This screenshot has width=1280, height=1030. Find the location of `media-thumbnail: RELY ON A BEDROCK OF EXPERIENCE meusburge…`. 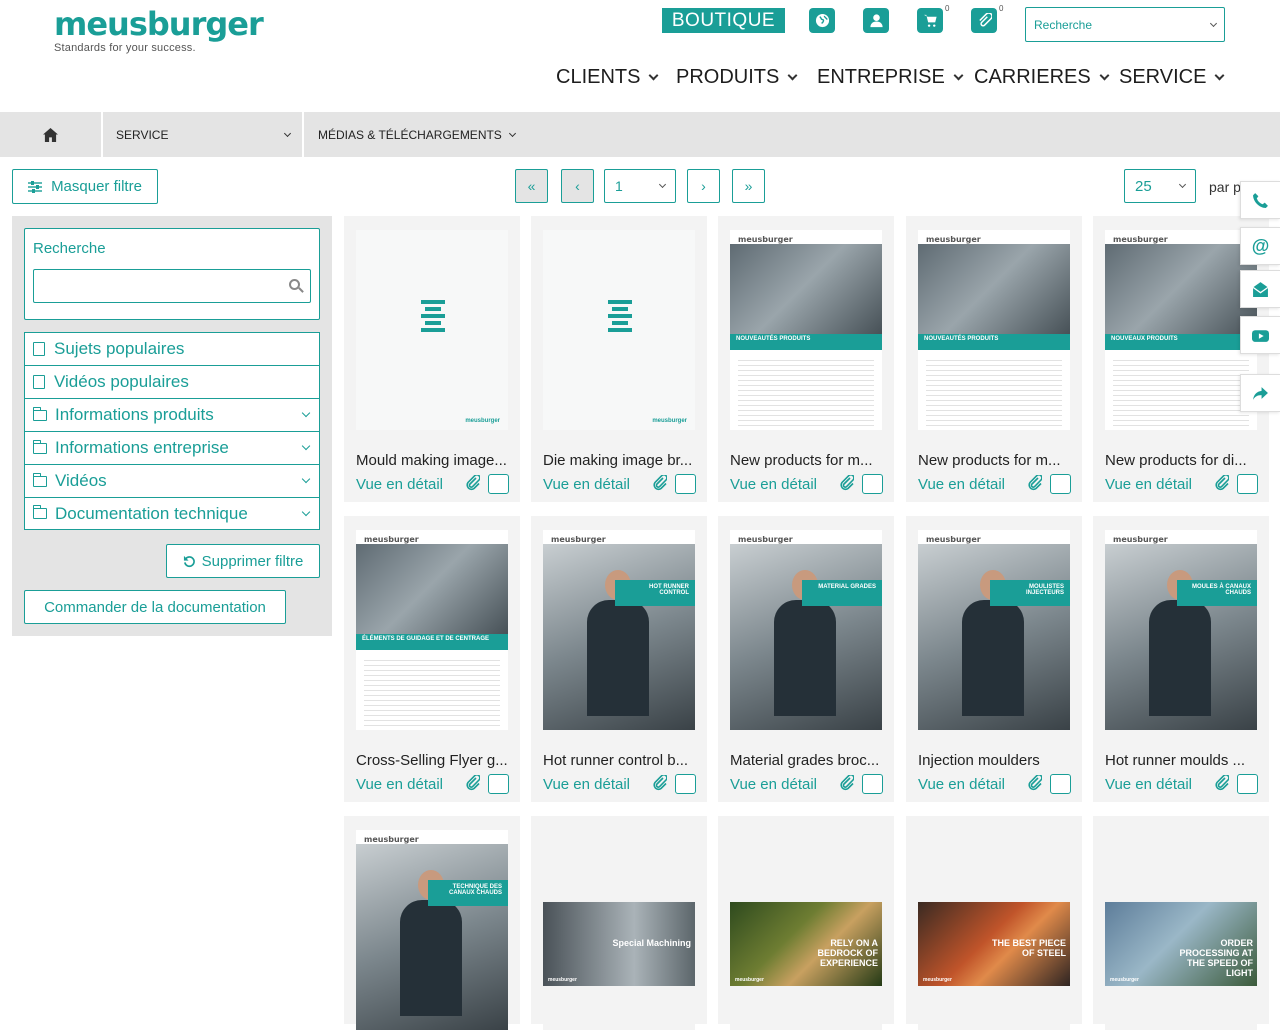

media-thumbnail: RELY ON A BEDROCK OF EXPERIENCE meusburge… is located at coordinates (806, 930).